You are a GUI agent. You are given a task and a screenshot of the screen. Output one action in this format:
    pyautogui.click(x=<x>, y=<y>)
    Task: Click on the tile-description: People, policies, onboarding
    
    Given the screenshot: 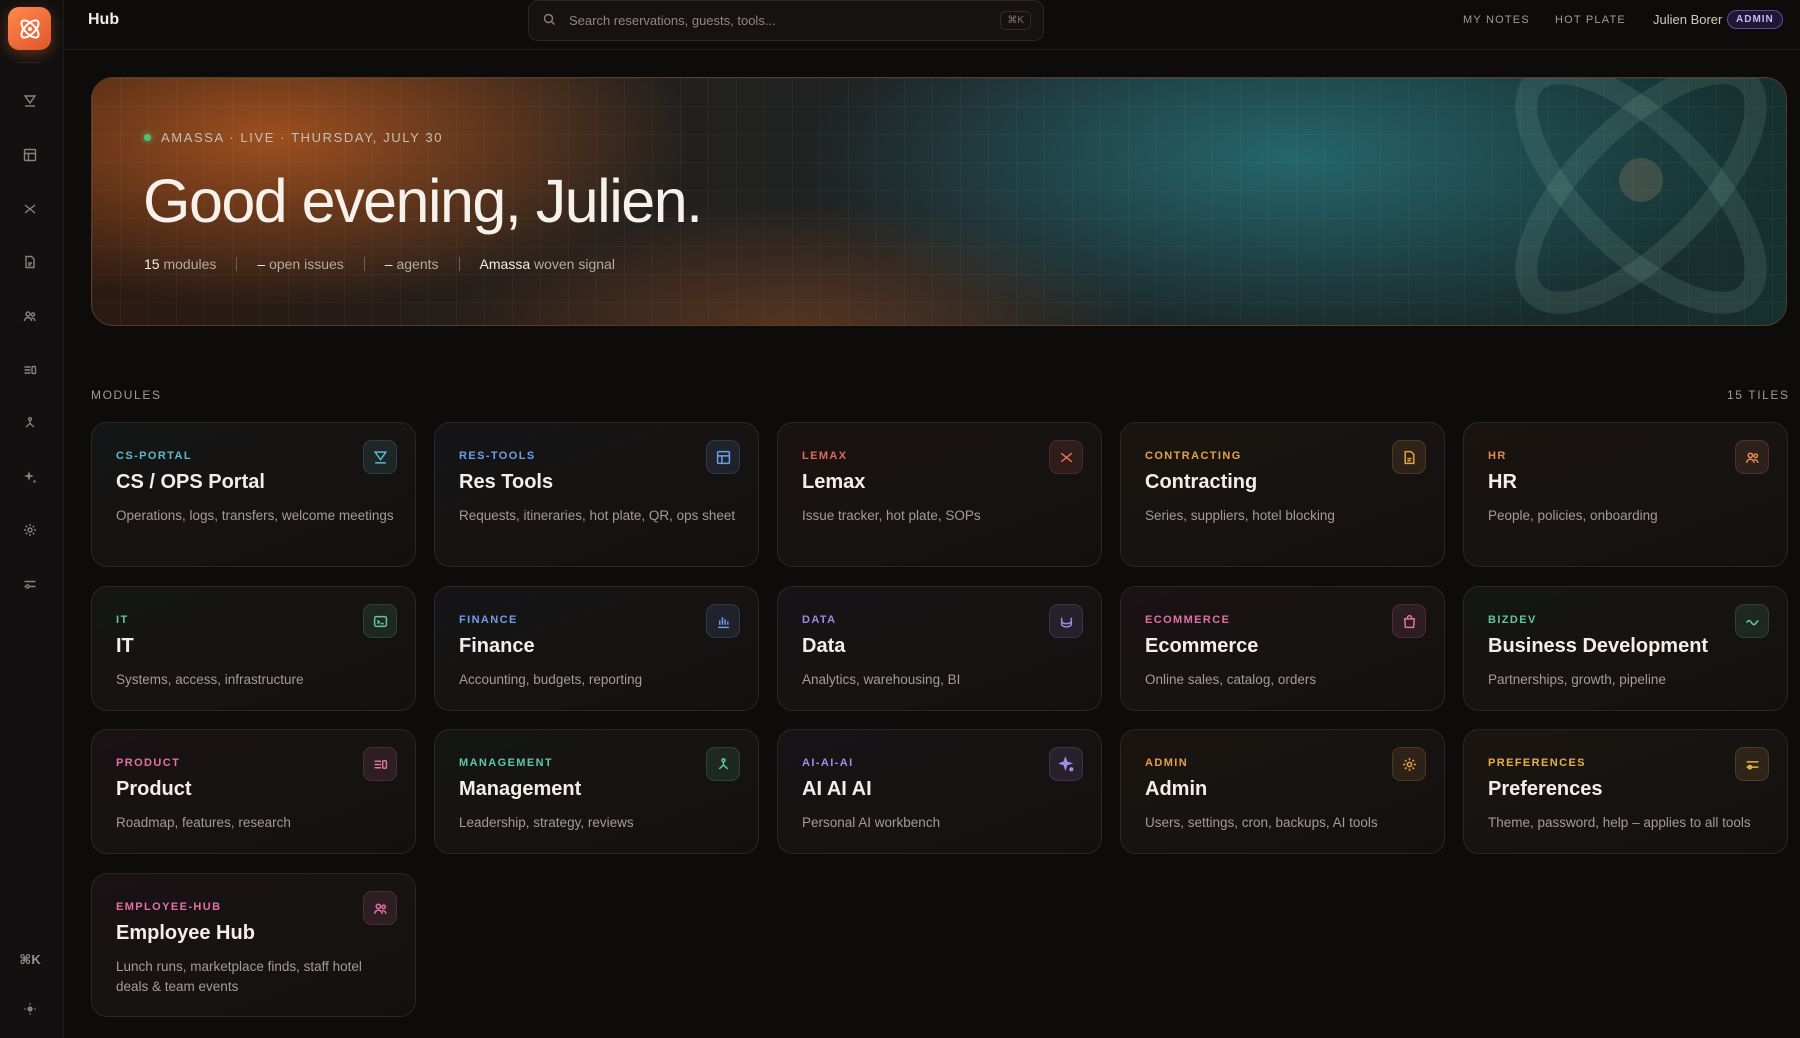 What is the action you would take?
    pyautogui.click(x=1573, y=515)
    